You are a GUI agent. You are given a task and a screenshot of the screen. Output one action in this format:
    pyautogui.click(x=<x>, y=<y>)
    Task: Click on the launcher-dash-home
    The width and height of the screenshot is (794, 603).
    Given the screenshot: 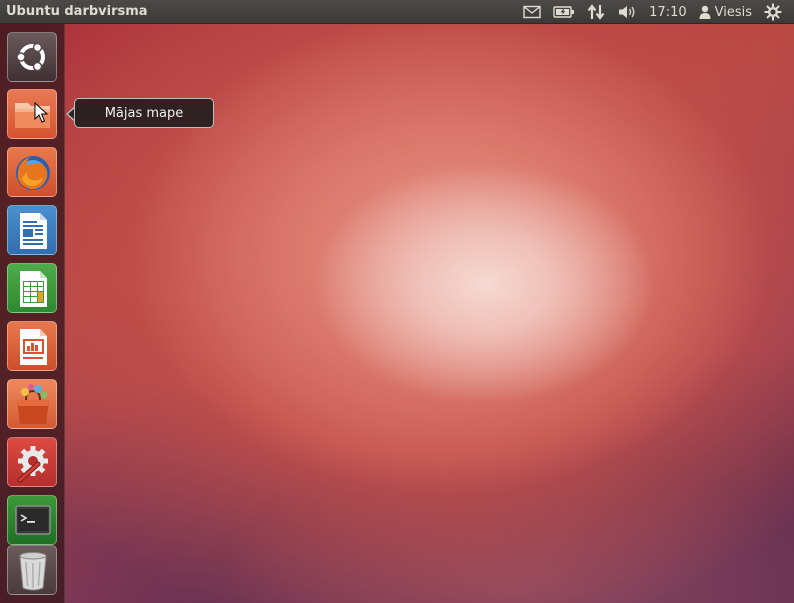 What is the action you would take?
    pyautogui.click(x=32, y=57)
    